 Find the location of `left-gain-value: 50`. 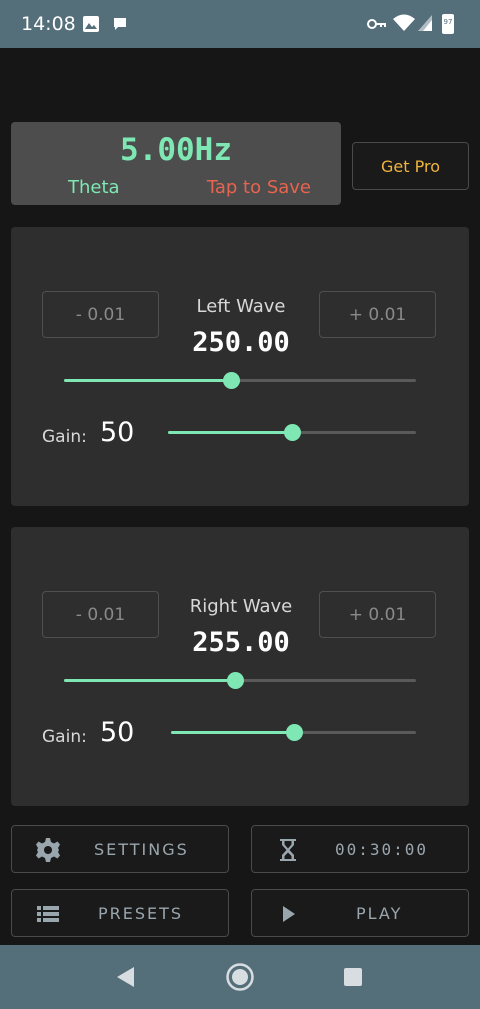

left-gain-value: 50 is located at coordinates (117, 432).